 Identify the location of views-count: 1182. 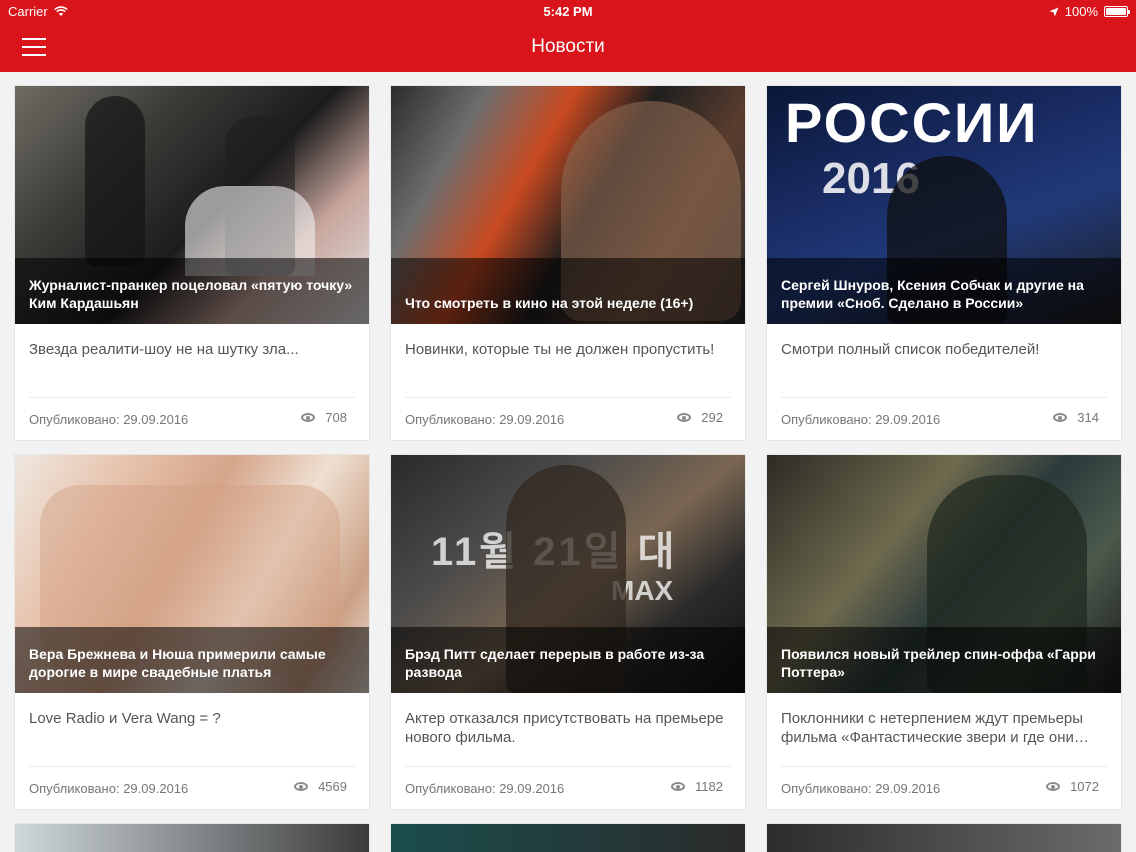
(709, 786).